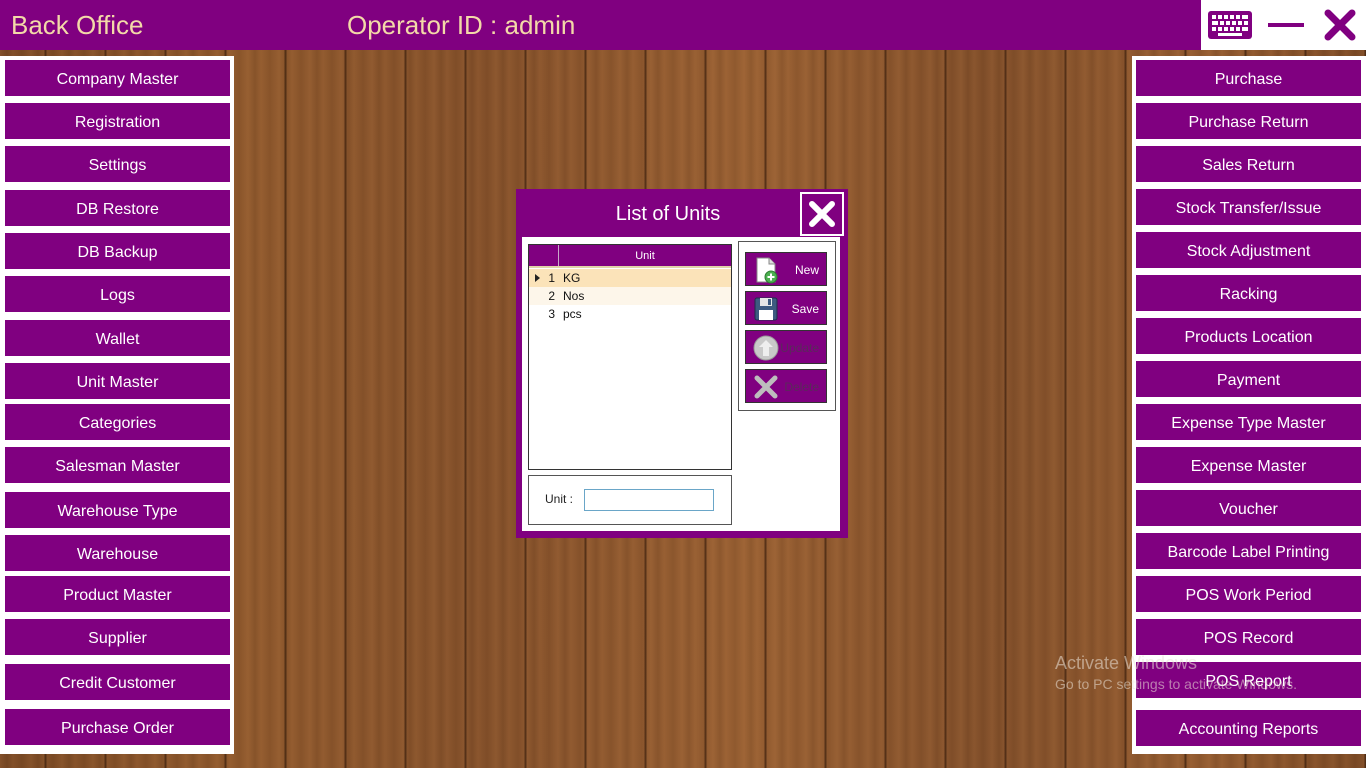  What do you see at coordinates (630, 278) in the screenshot?
I see `grid-row: 1 KG` at bounding box center [630, 278].